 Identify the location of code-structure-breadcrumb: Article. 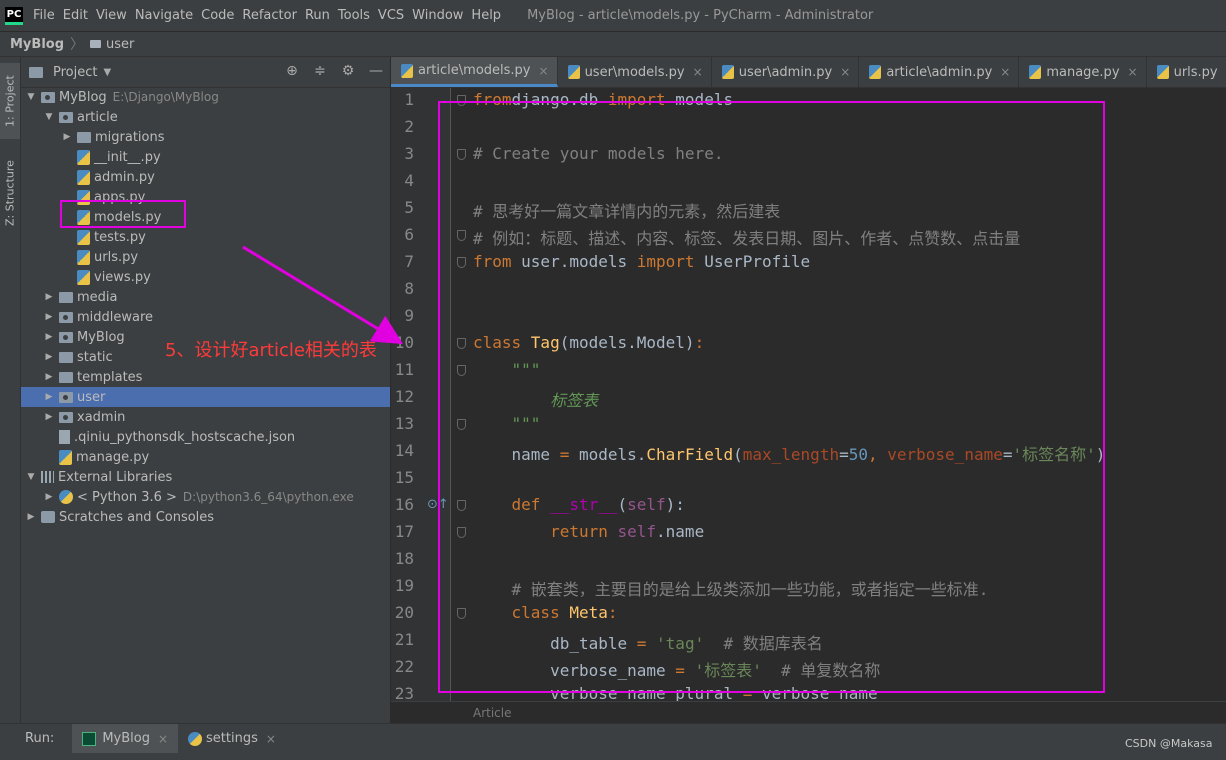
(808, 712).